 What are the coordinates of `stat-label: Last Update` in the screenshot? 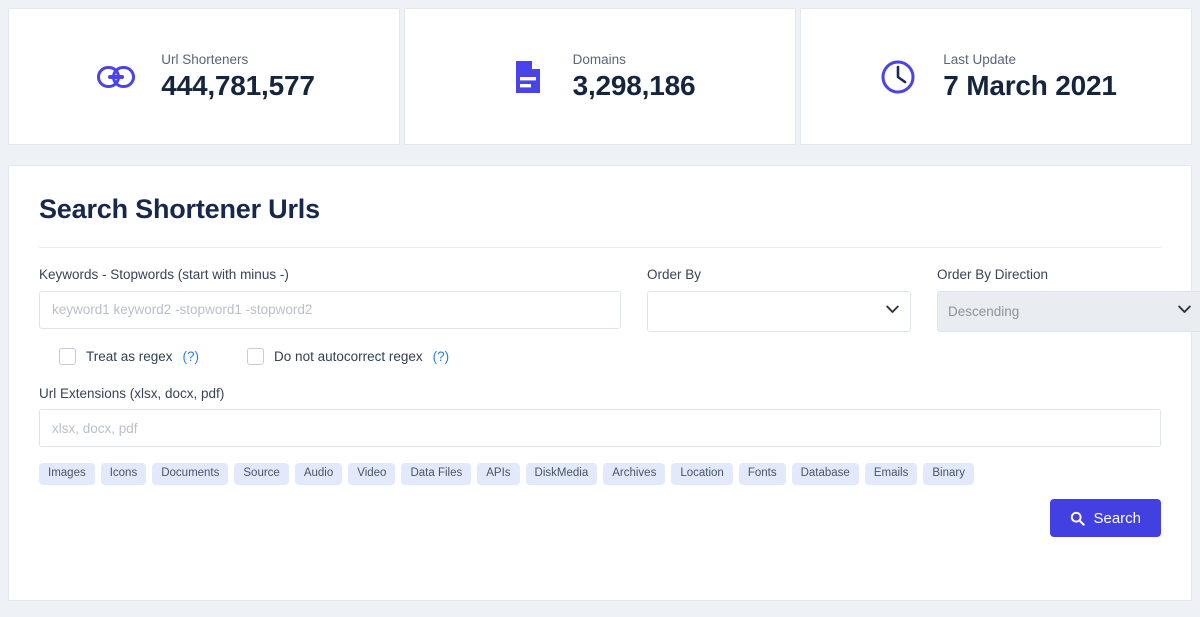 It's located at (980, 59).